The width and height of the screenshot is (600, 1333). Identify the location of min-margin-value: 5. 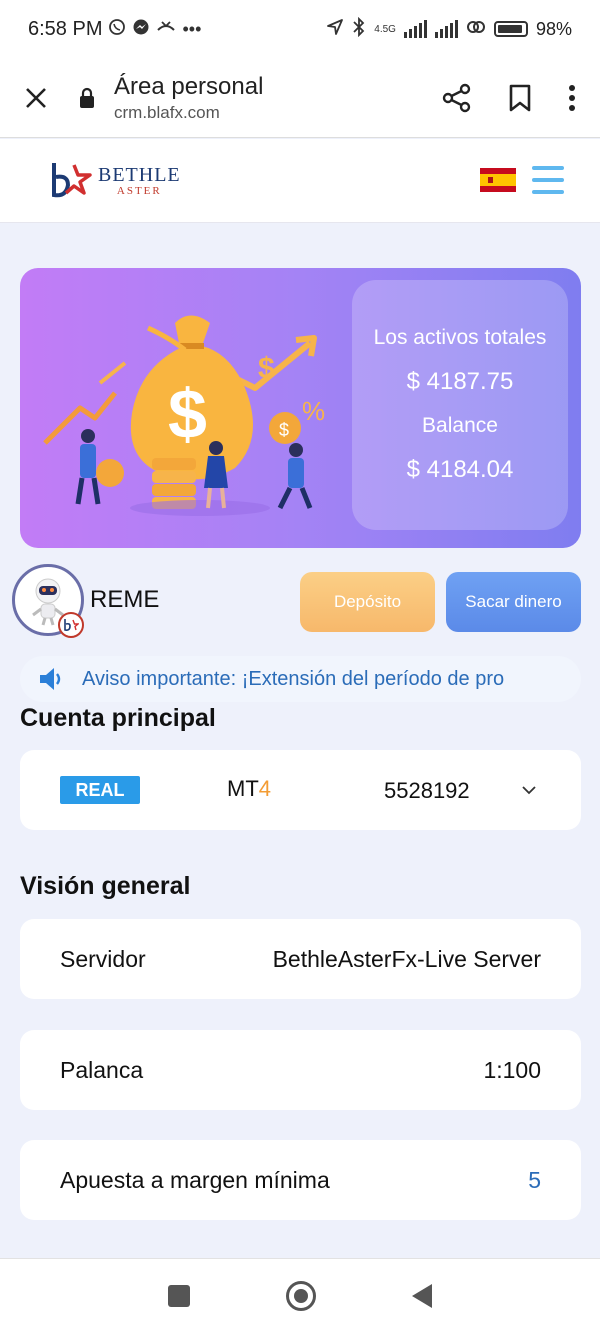
(534, 1179).